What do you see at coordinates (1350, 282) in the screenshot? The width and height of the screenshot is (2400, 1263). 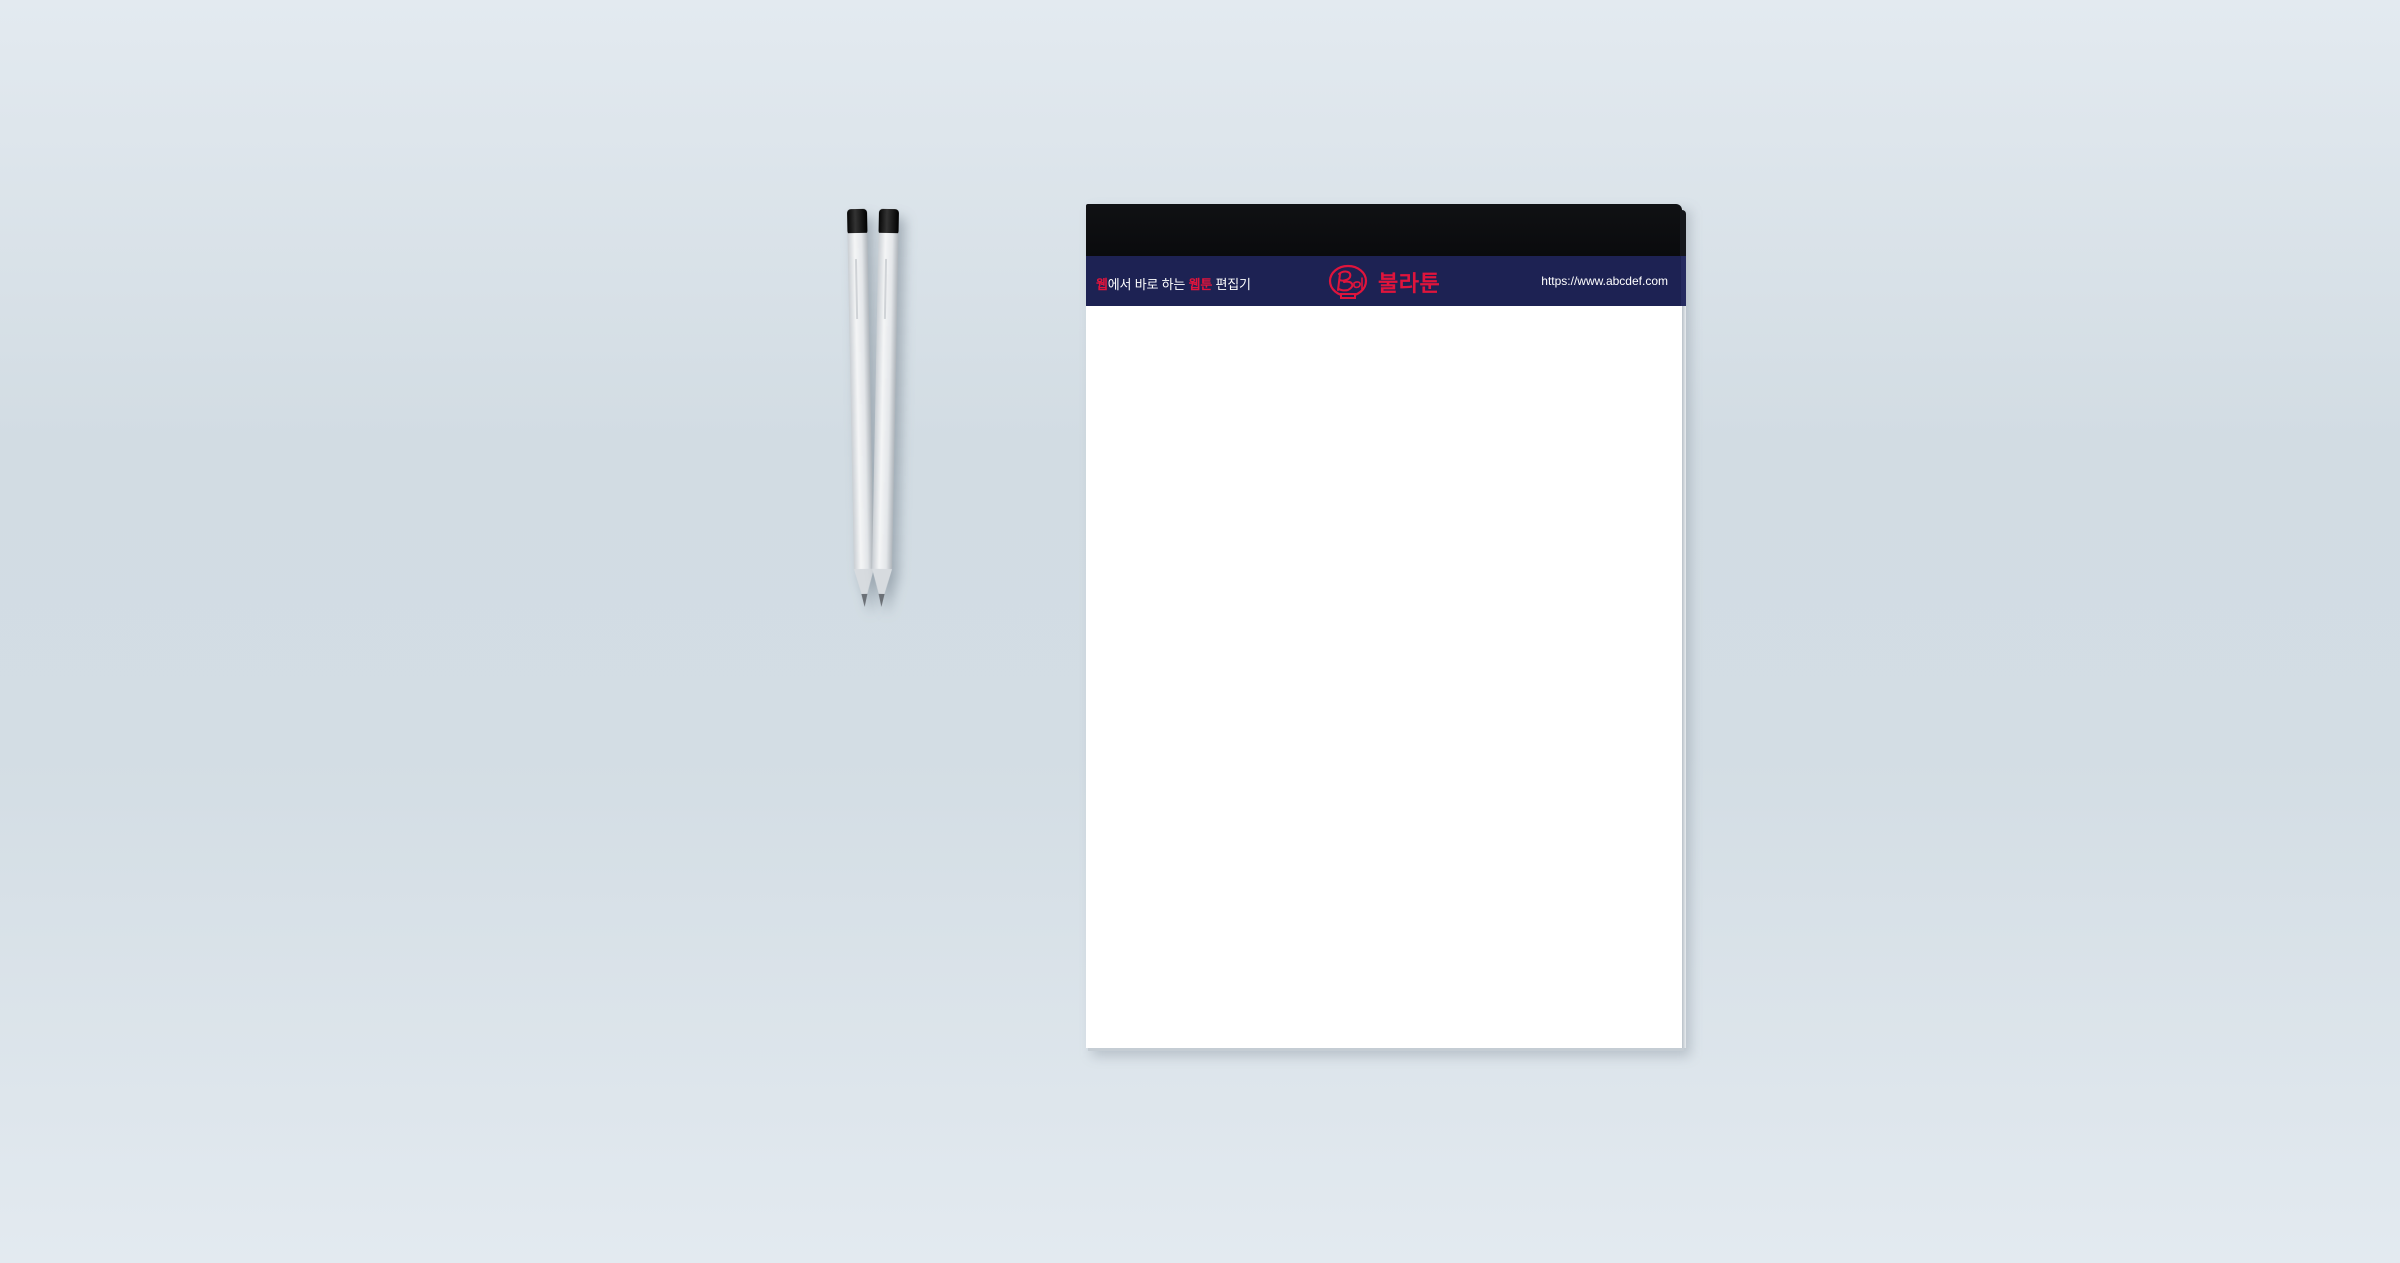 I see `bootoon-logo-icon` at bounding box center [1350, 282].